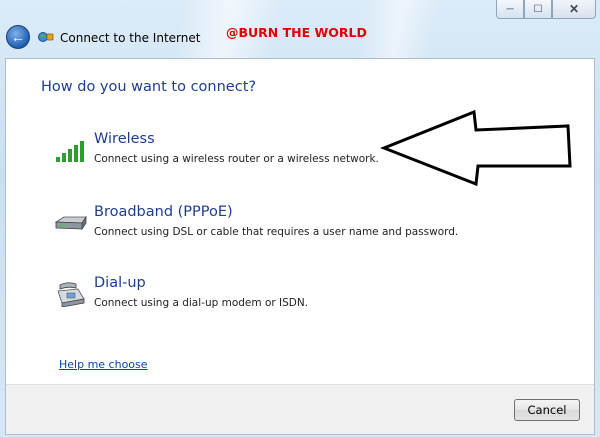 Image resolution: width=600 pixels, height=437 pixels. What do you see at coordinates (163, 212) in the screenshot?
I see `option-title: Broadband (PPPoE)` at bounding box center [163, 212].